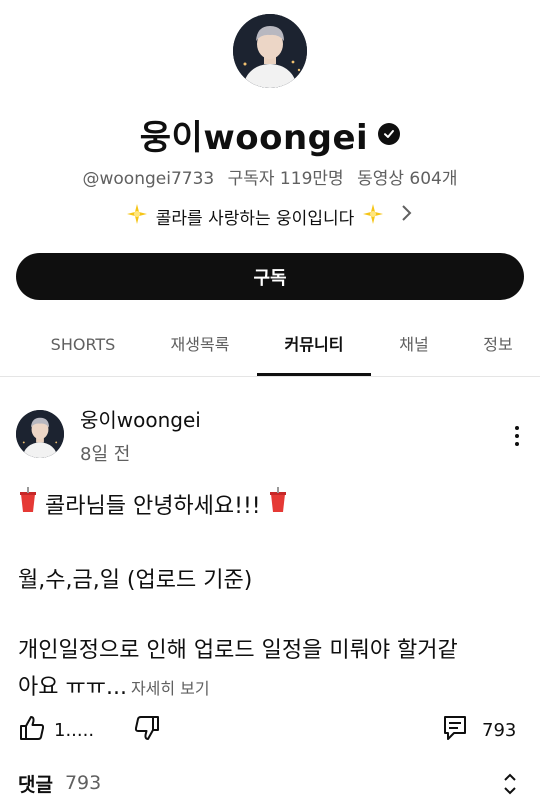  What do you see at coordinates (314, 374) in the screenshot?
I see `active-tab-indicator` at bounding box center [314, 374].